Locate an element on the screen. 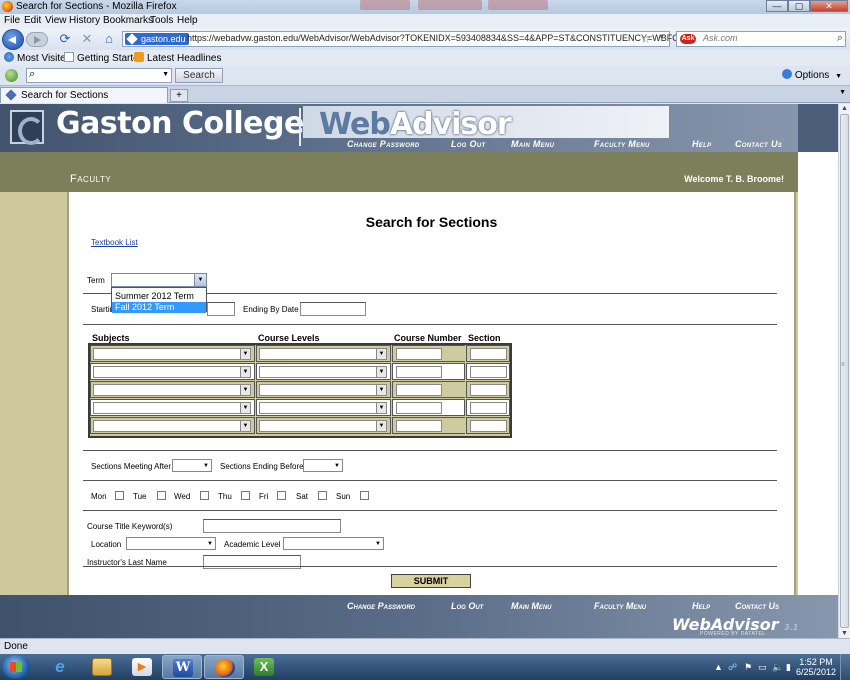 This screenshot has height=680, width=850. term-option-fall-2012: Fall 2012 Term is located at coordinates (159, 307).